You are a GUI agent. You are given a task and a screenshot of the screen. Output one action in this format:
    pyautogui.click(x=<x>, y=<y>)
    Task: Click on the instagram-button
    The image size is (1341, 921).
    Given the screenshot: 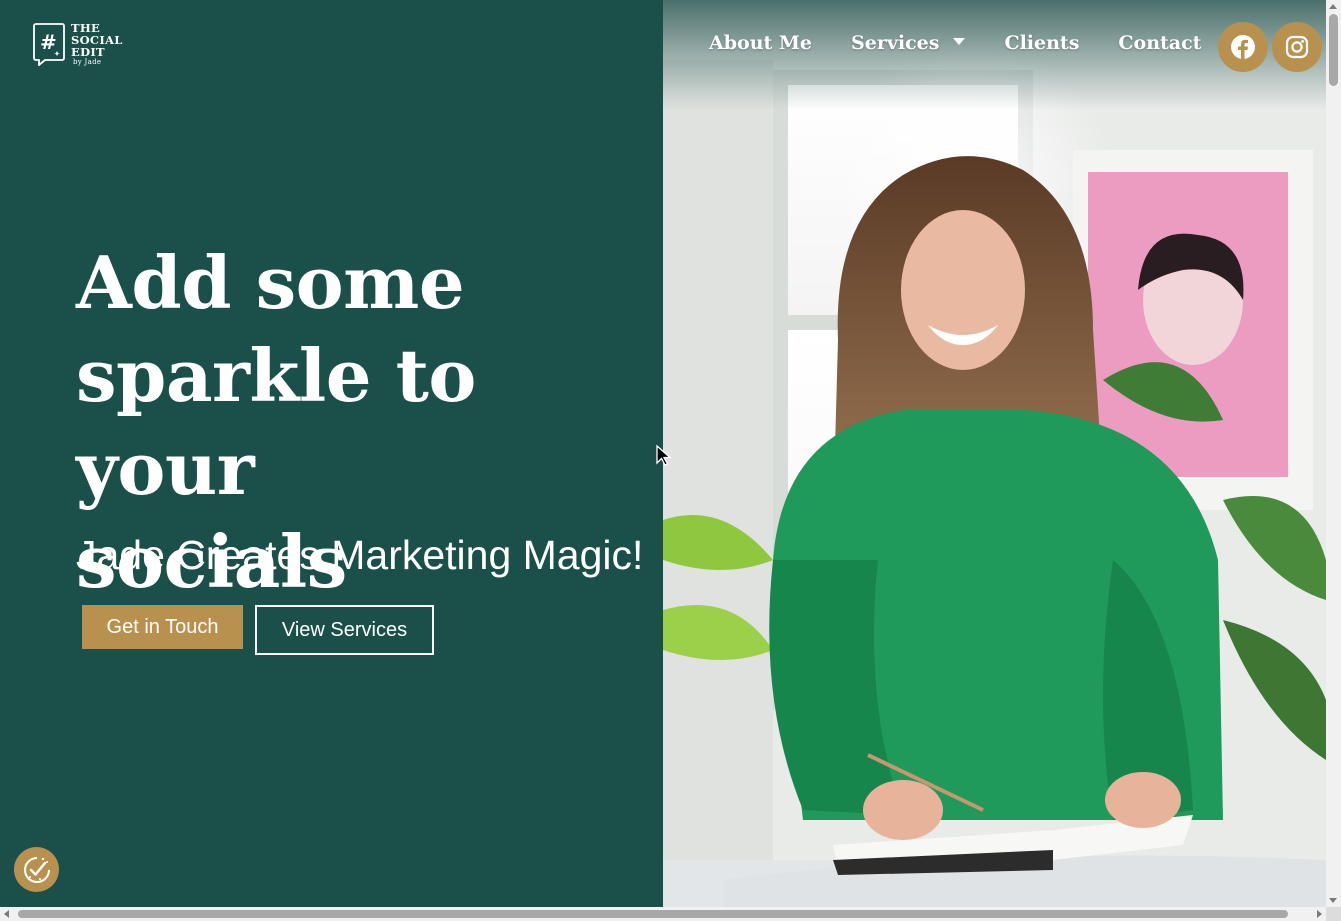 What is the action you would take?
    pyautogui.click(x=1297, y=47)
    